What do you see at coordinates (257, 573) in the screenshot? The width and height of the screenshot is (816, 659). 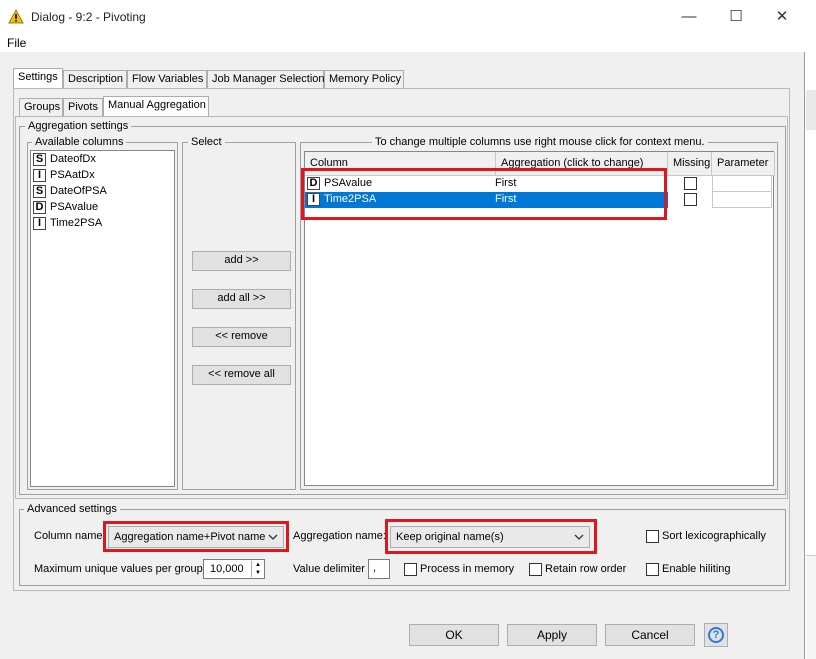 I see `spinner-down-icon: ▼` at bounding box center [257, 573].